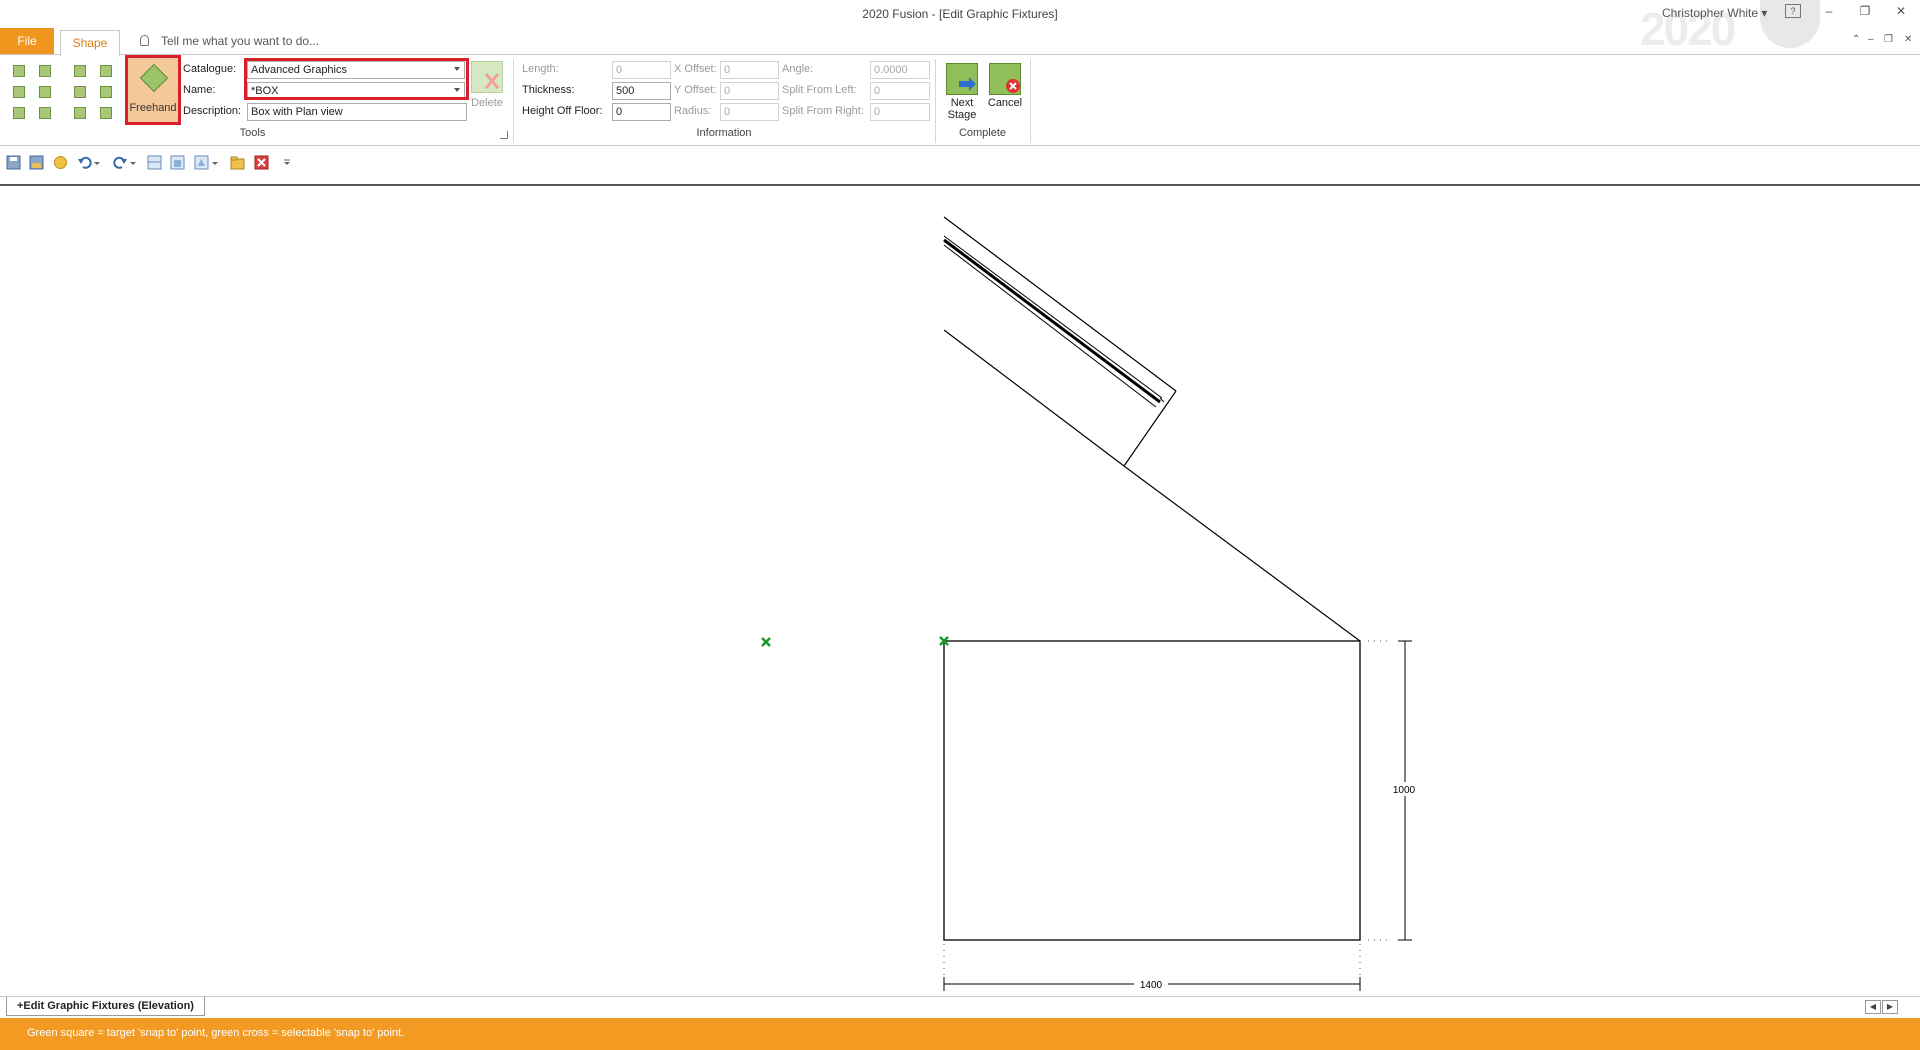 This screenshot has height=1050, width=1920. I want to click on delete-button: Delete, so click(487, 85).